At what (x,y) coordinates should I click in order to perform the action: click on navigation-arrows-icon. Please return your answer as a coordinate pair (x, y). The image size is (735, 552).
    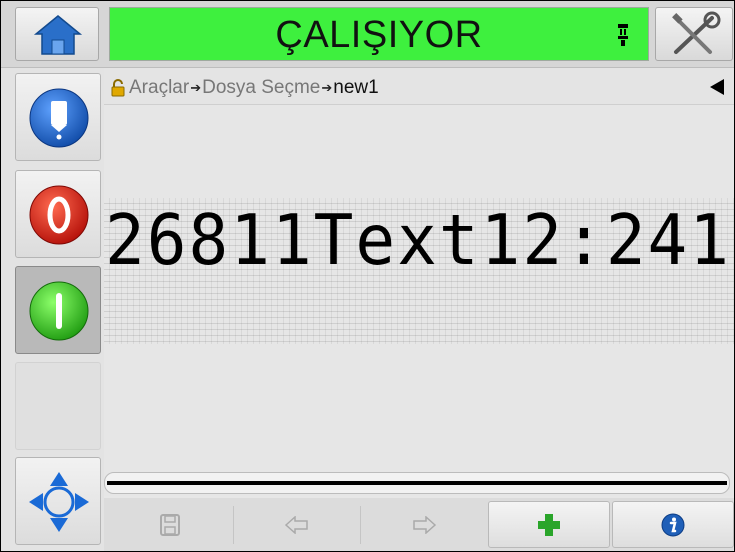
    Looking at the image, I should click on (59, 502).